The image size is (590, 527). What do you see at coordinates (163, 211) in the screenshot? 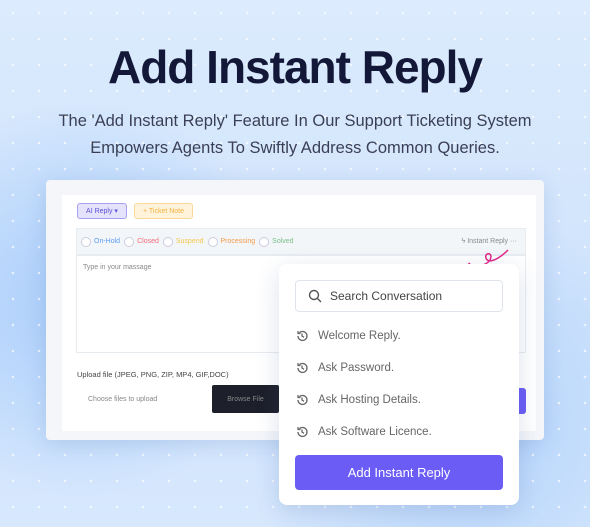
I see `ticket-note-button: + Ticket Note` at bounding box center [163, 211].